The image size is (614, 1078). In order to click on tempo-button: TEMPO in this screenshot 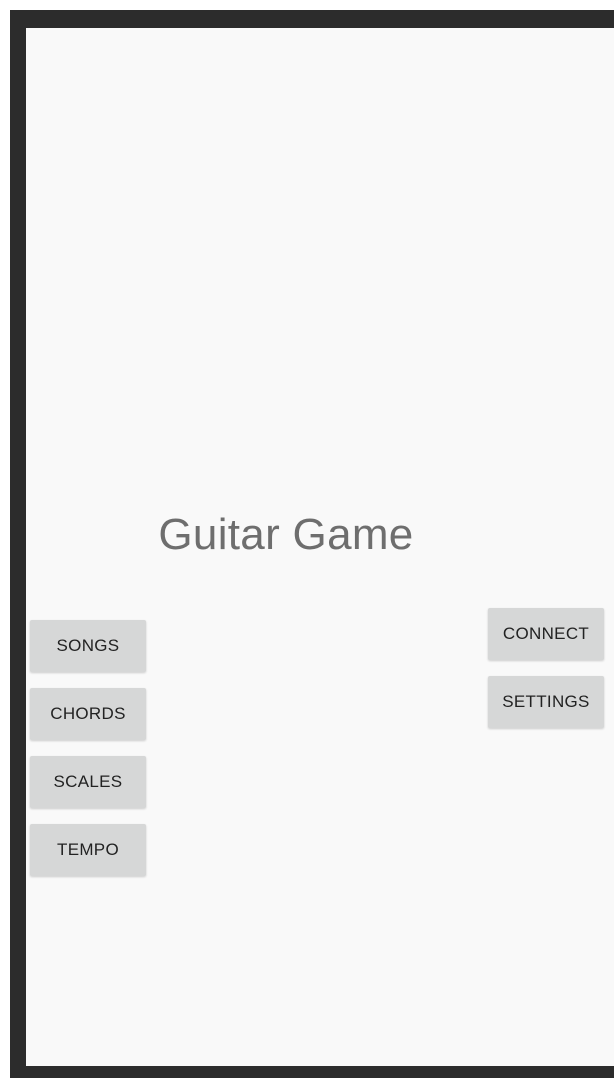, I will do `click(88, 850)`.